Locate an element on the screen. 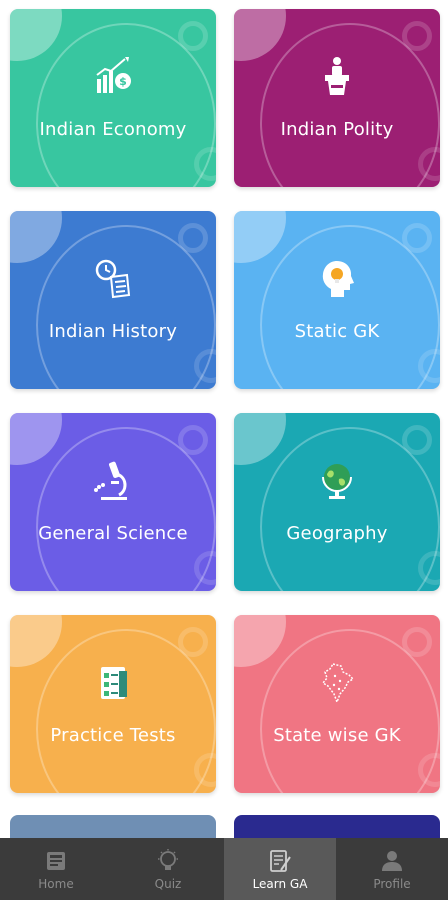 This screenshot has width=448, height=900. card-label: Static GK is located at coordinates (337, 331).